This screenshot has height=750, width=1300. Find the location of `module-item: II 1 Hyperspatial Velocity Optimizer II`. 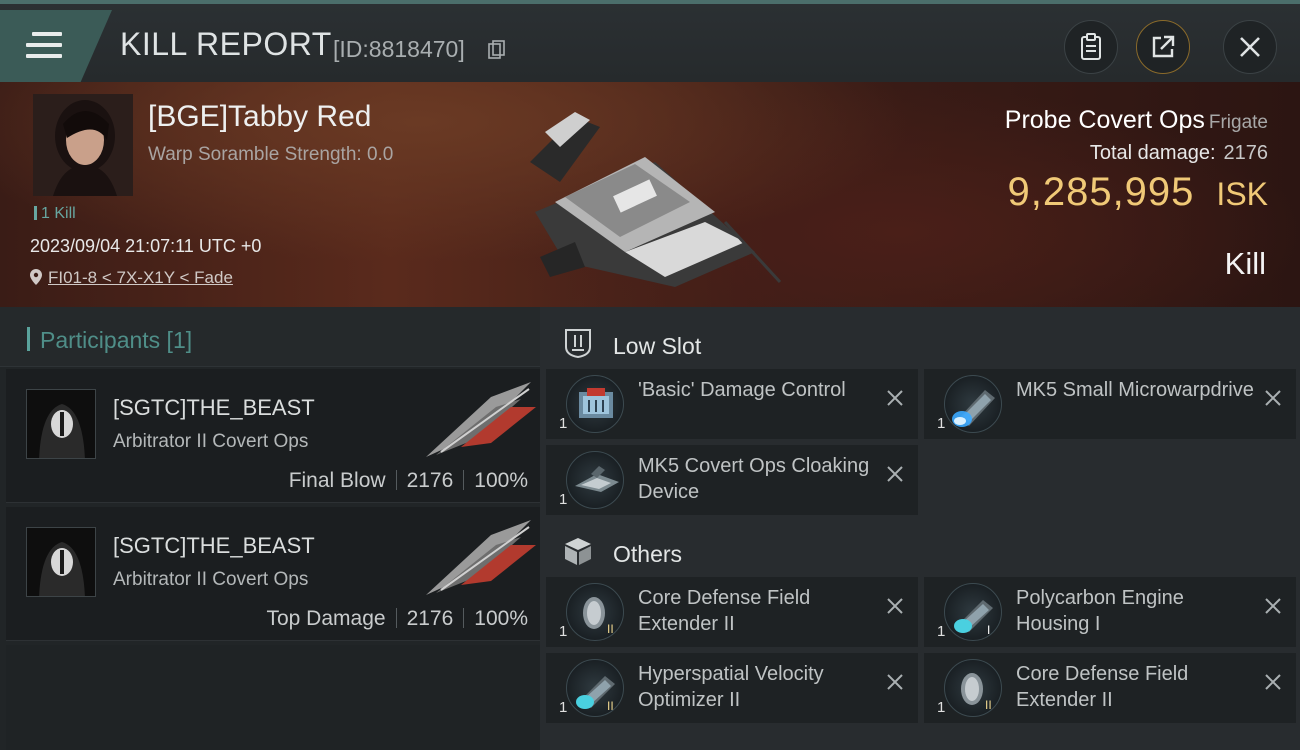

module-item: II 1 Hyperspatial Velocity Optimizer II is located at coordinates (732, 688).